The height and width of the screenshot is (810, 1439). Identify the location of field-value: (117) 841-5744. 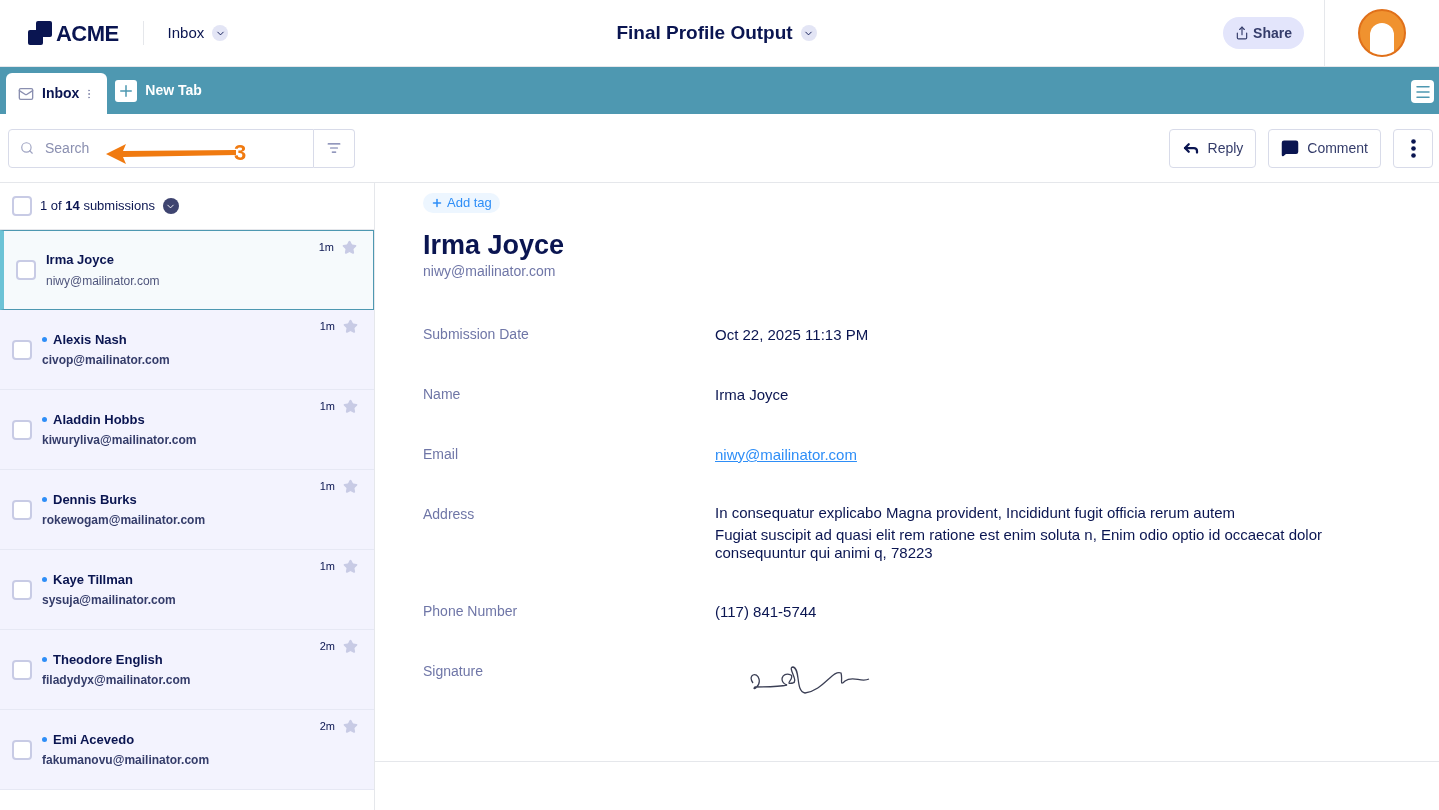
(766, 612).